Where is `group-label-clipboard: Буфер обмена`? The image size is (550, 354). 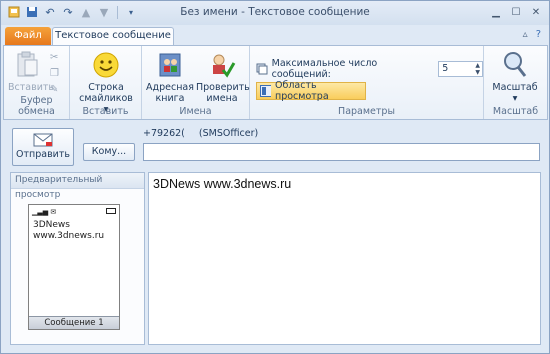 group-label-clipboard: Буфер обмена is located at coordinates (36, 106).